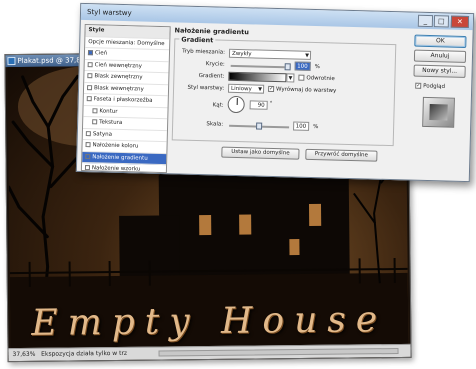 Image resolution: width=476 pixels, height=369 pixels. Describe the element at coordinates (278, 352) in the screenshot. I see `horizontal-scrollbar` at that location.